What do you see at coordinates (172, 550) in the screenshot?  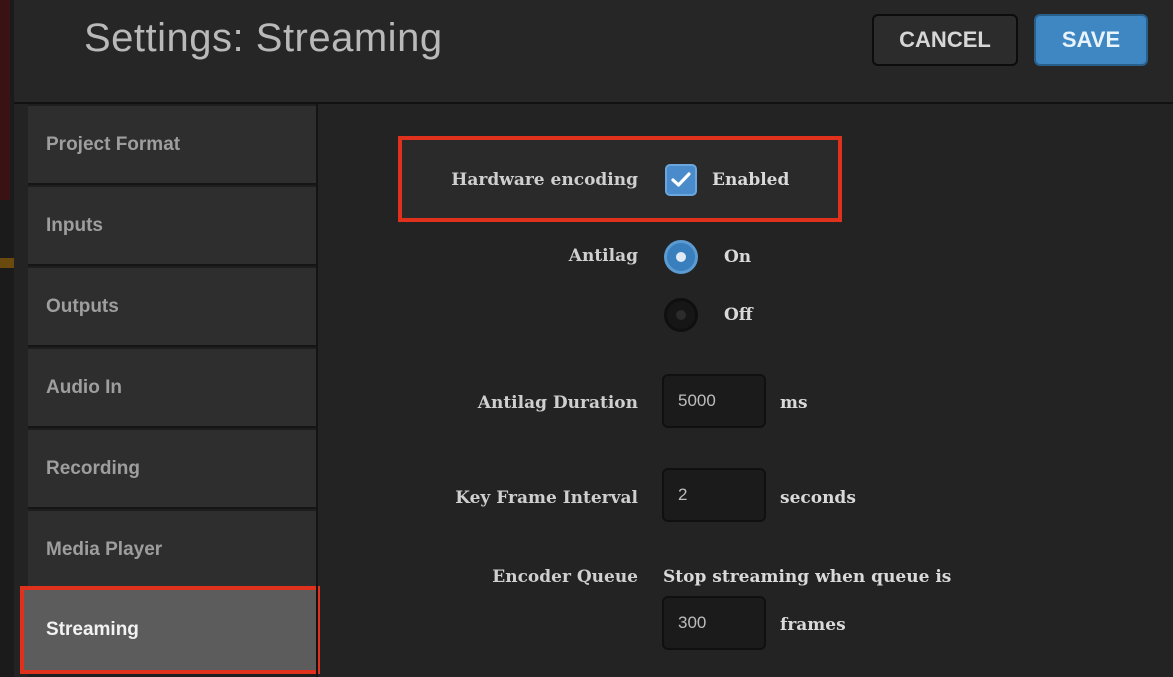 I see `sidebar-item-media-player: Media Player` at bounding box center [172, 550].